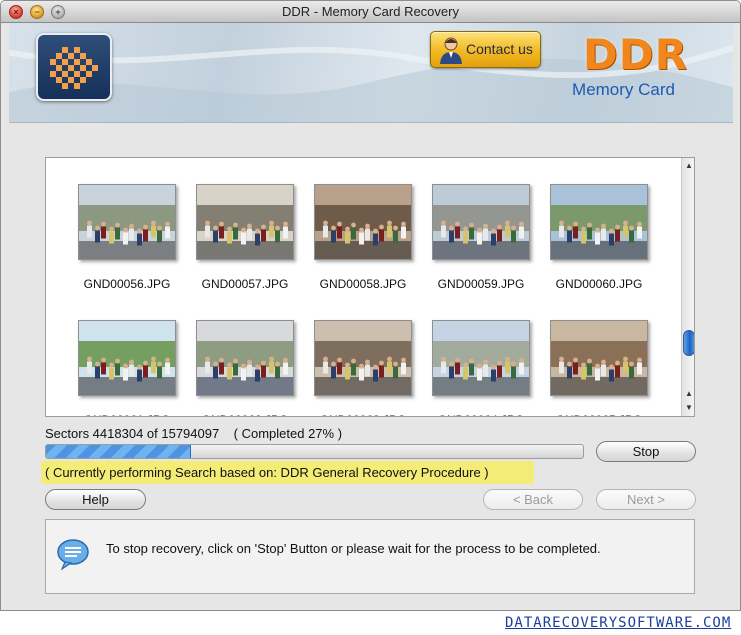 This screenshot has width=741, height=635. I want to click on contact-us-button: Contact us, so click(485, 49).